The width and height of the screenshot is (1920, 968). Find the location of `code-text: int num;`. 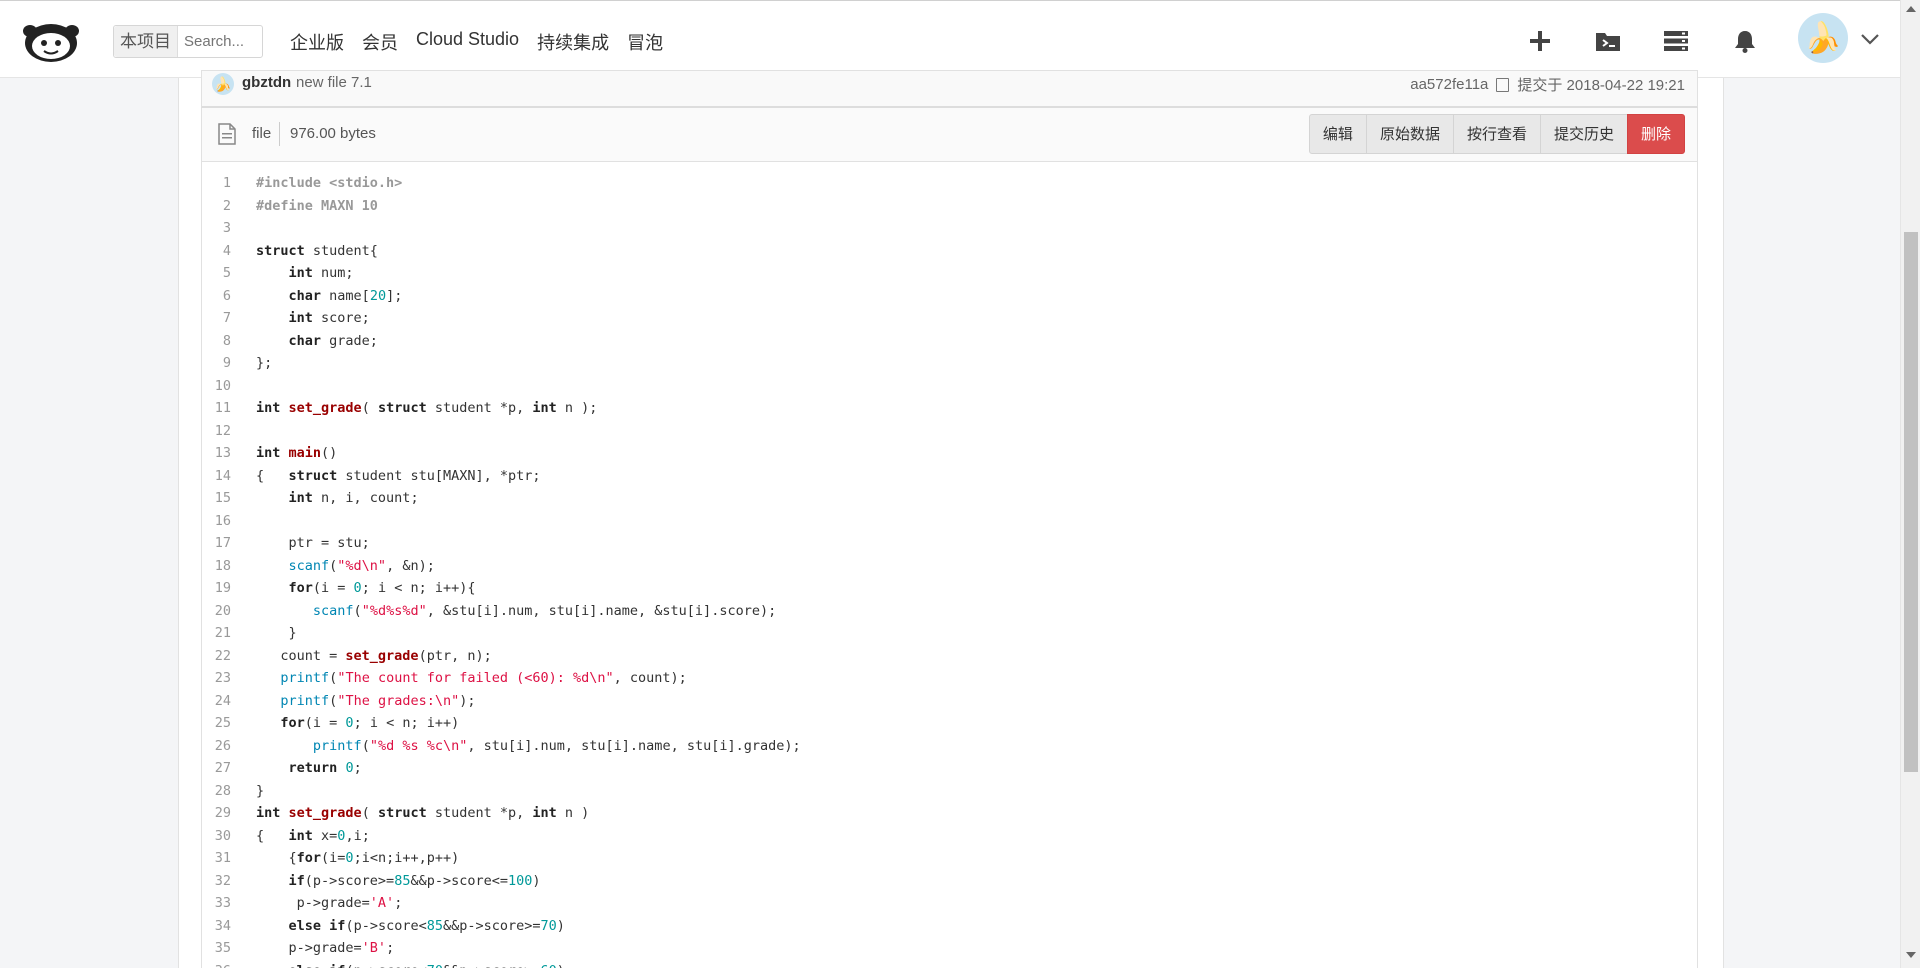

code-text: int num; is located at coordinates (321, 273).